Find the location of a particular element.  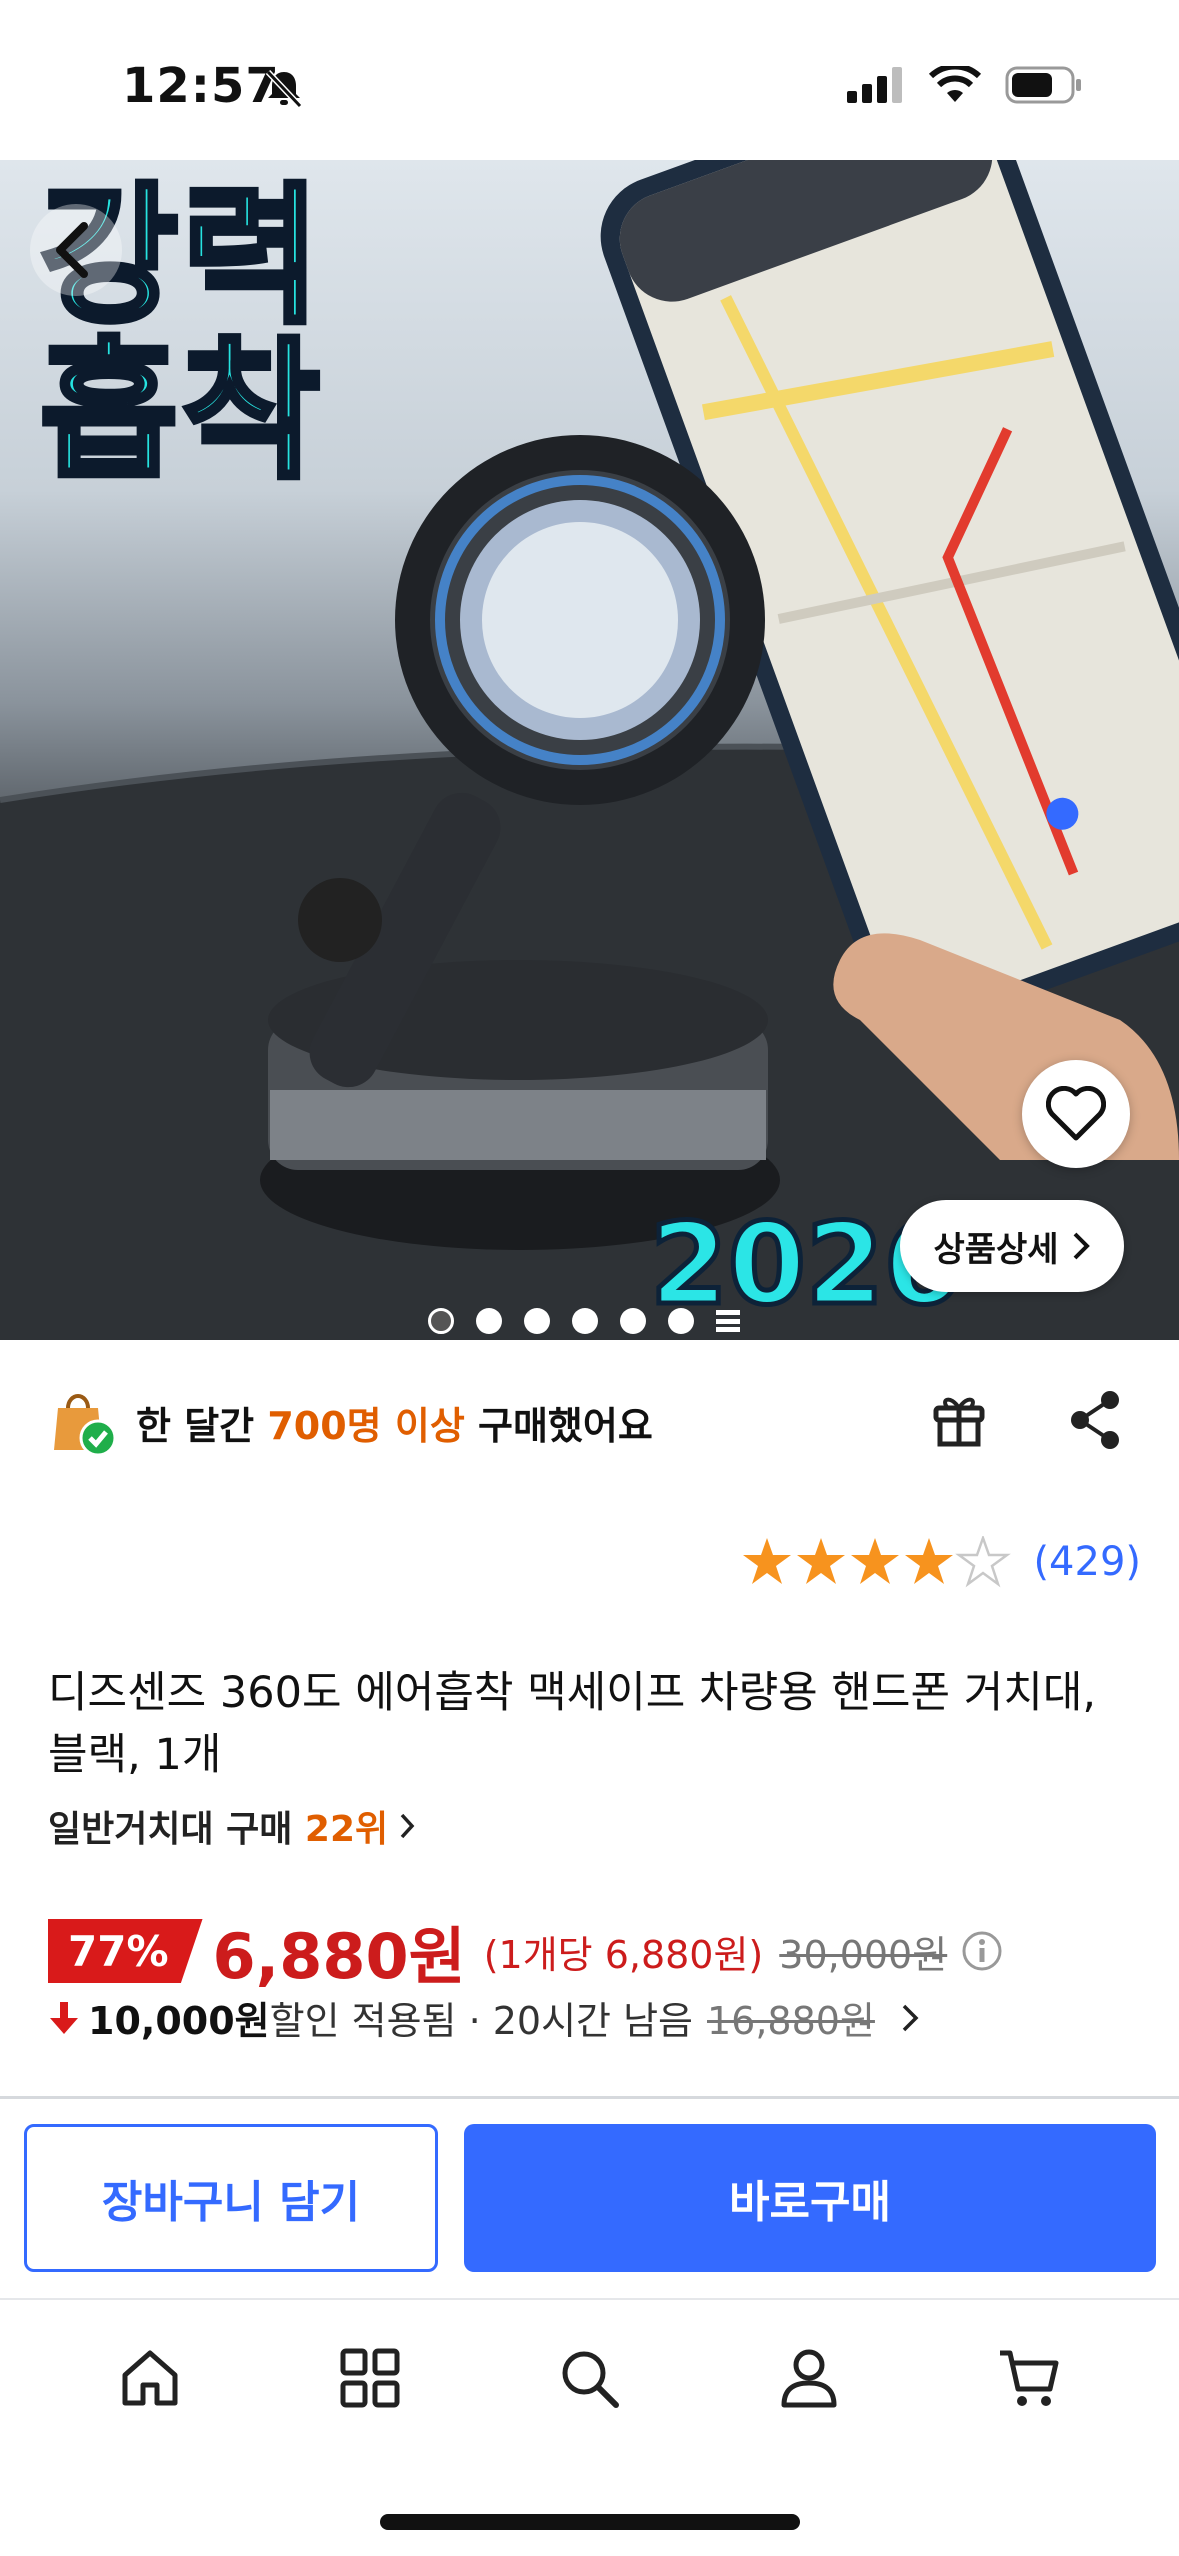

battery-icon is located at coordinates (1043, 85).